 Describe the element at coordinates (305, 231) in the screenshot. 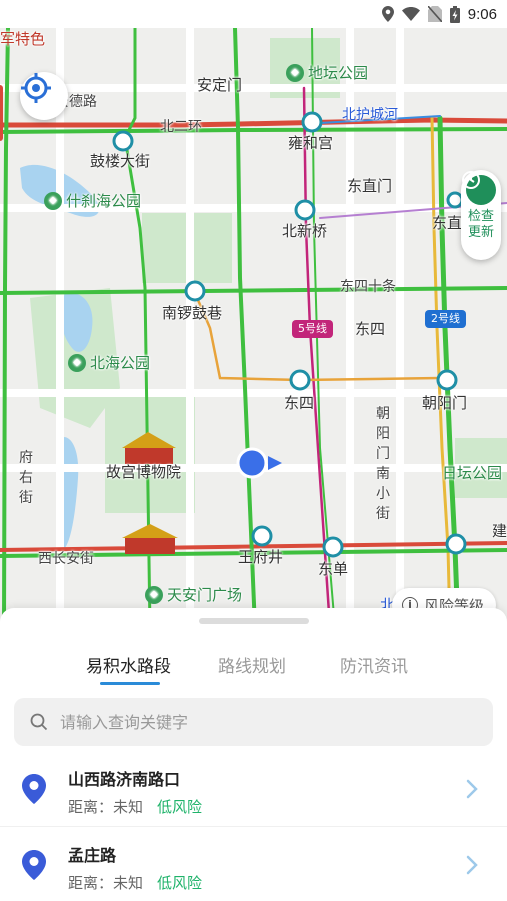

I see `map-label: 北新桥` at that location.